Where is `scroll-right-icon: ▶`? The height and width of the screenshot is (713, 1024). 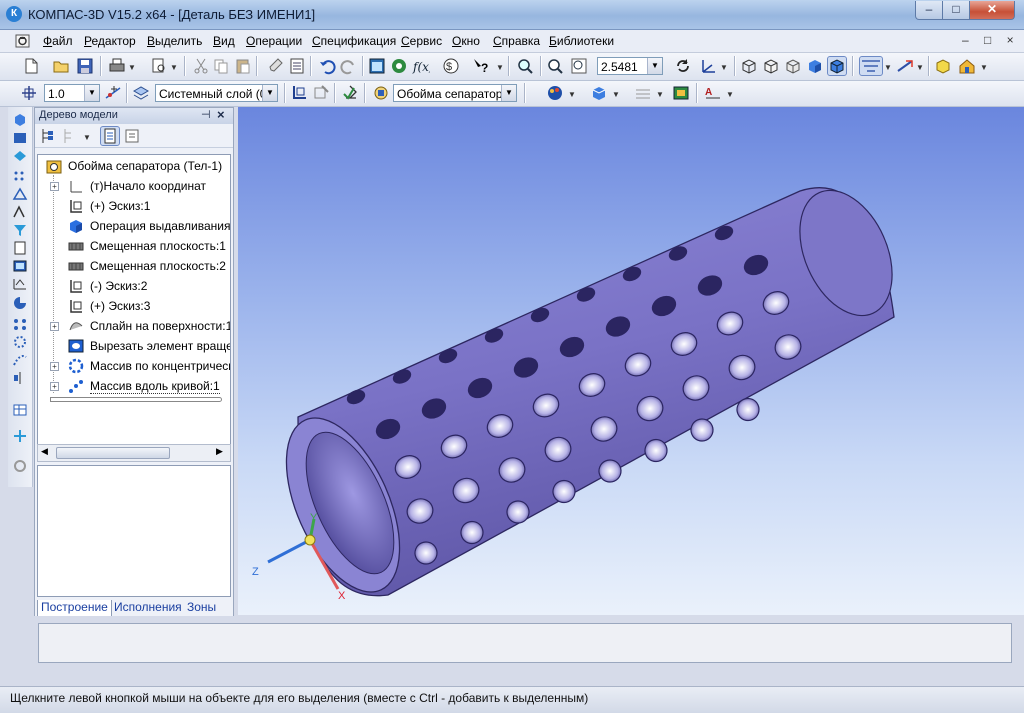 scroll-right-icon: ▶ is located at coordinates (219, 451).